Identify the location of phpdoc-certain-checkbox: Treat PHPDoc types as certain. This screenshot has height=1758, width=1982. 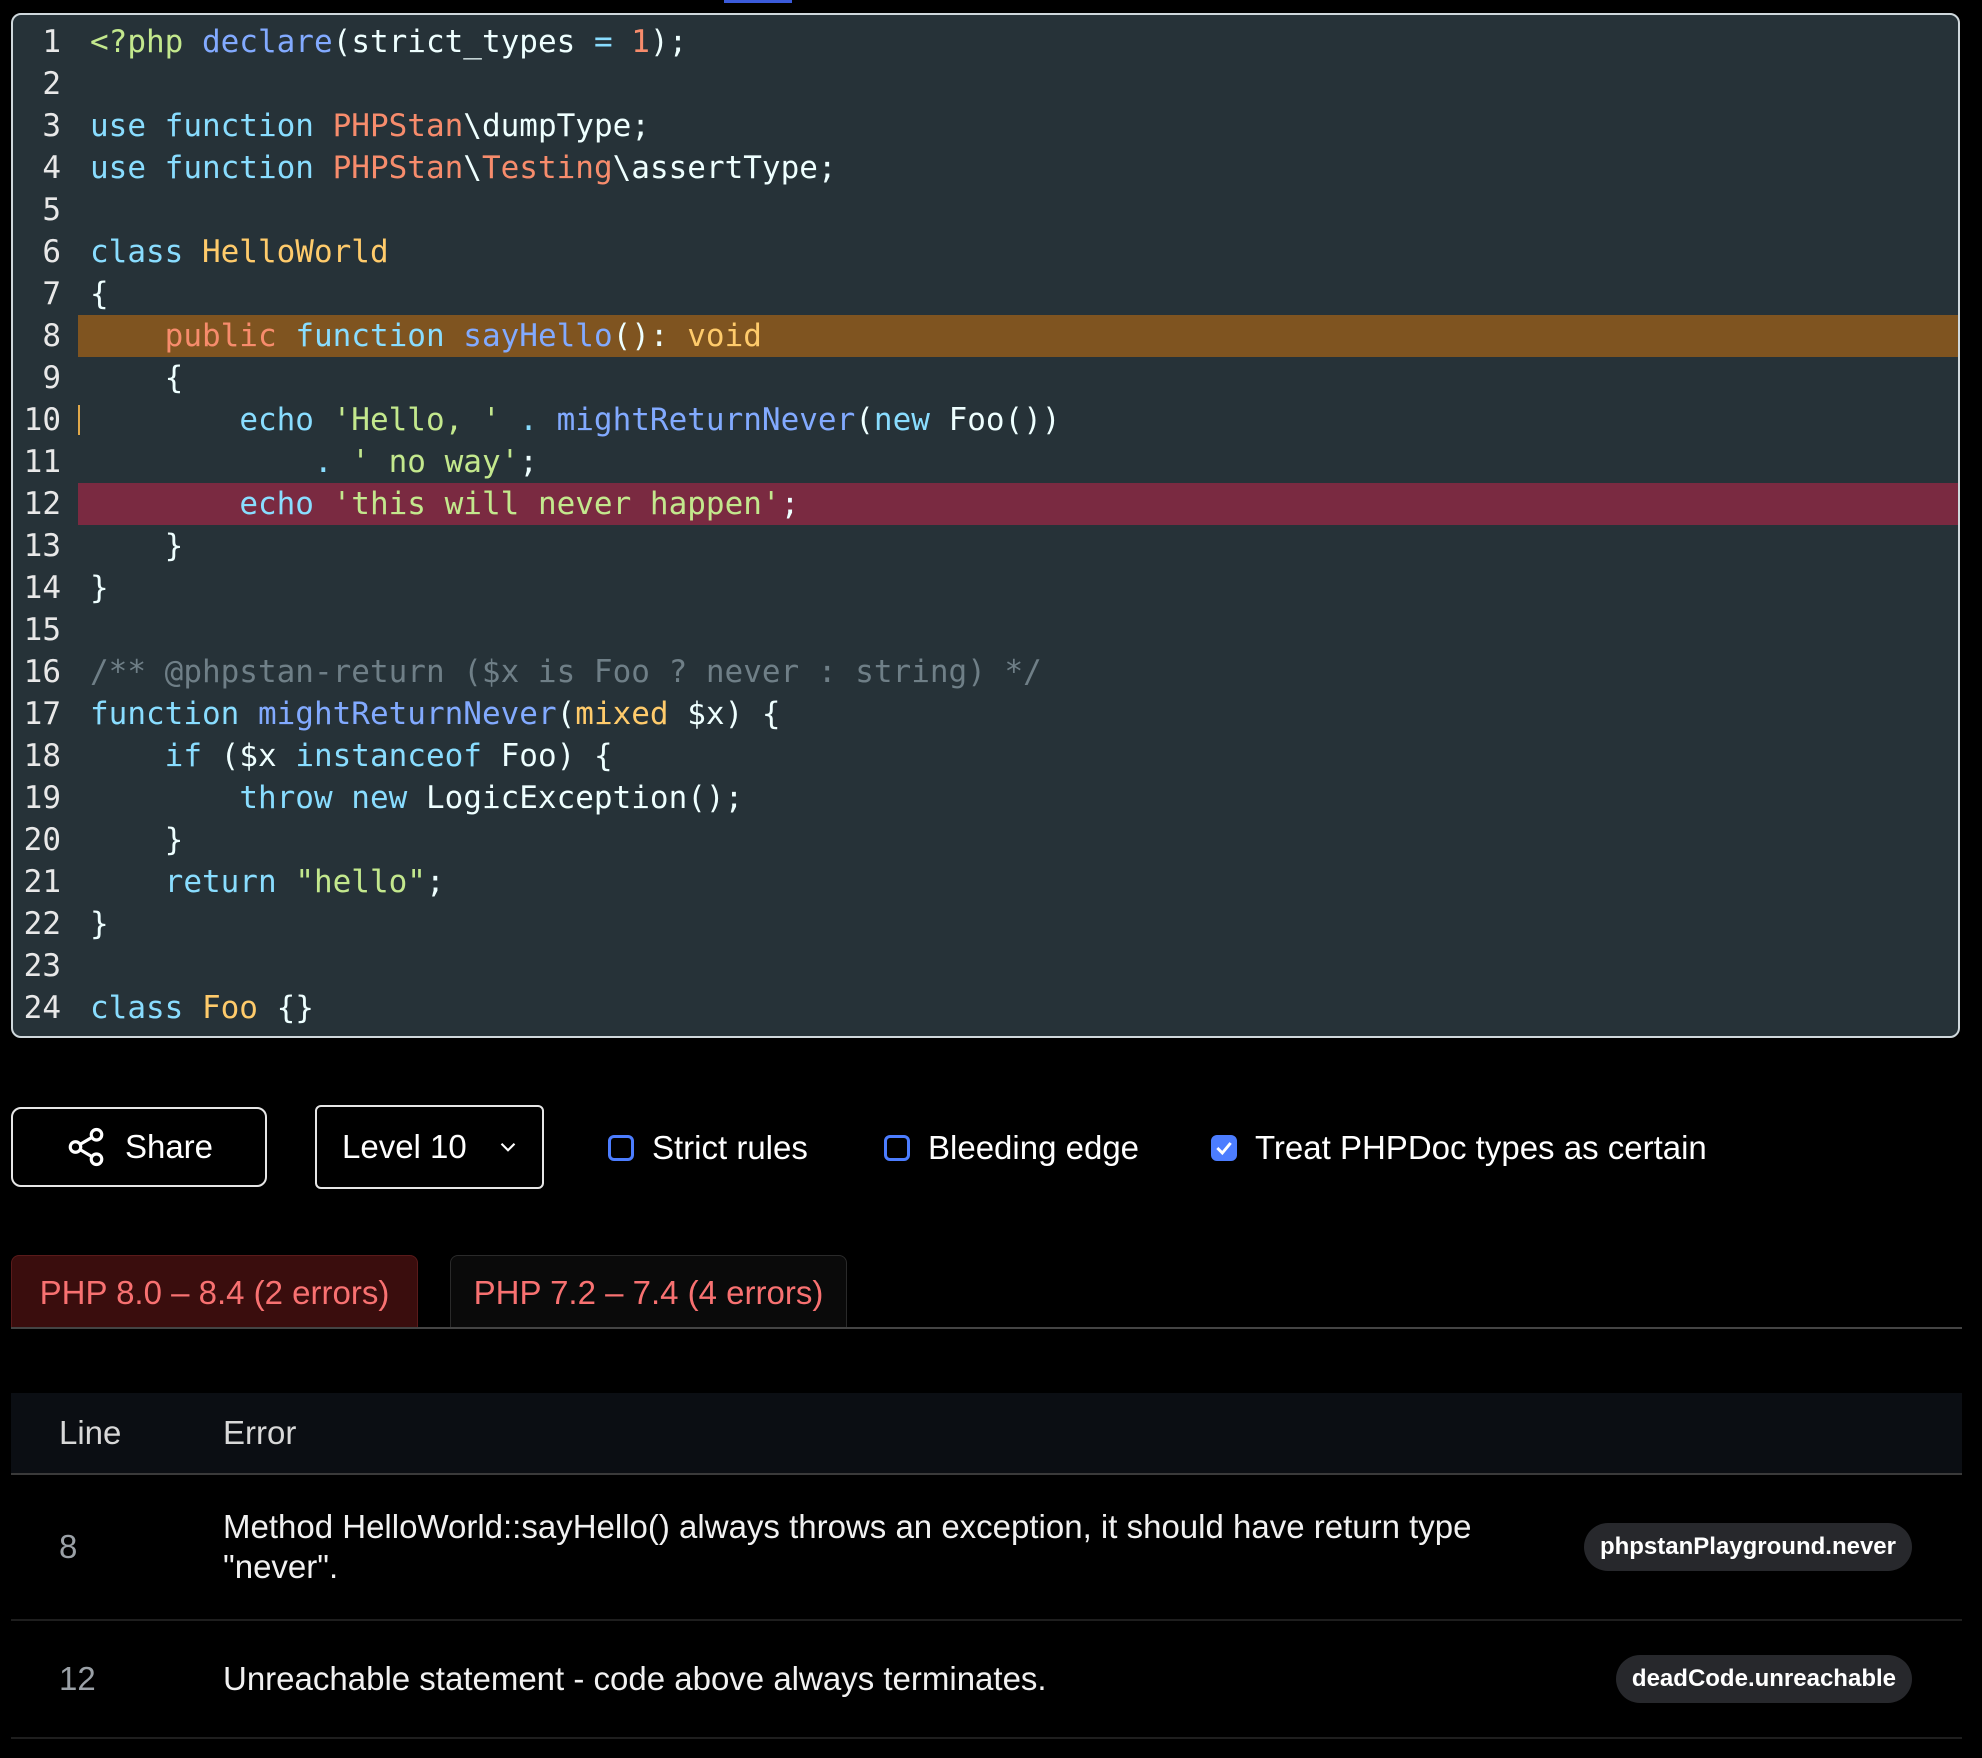
(1459, 1148).